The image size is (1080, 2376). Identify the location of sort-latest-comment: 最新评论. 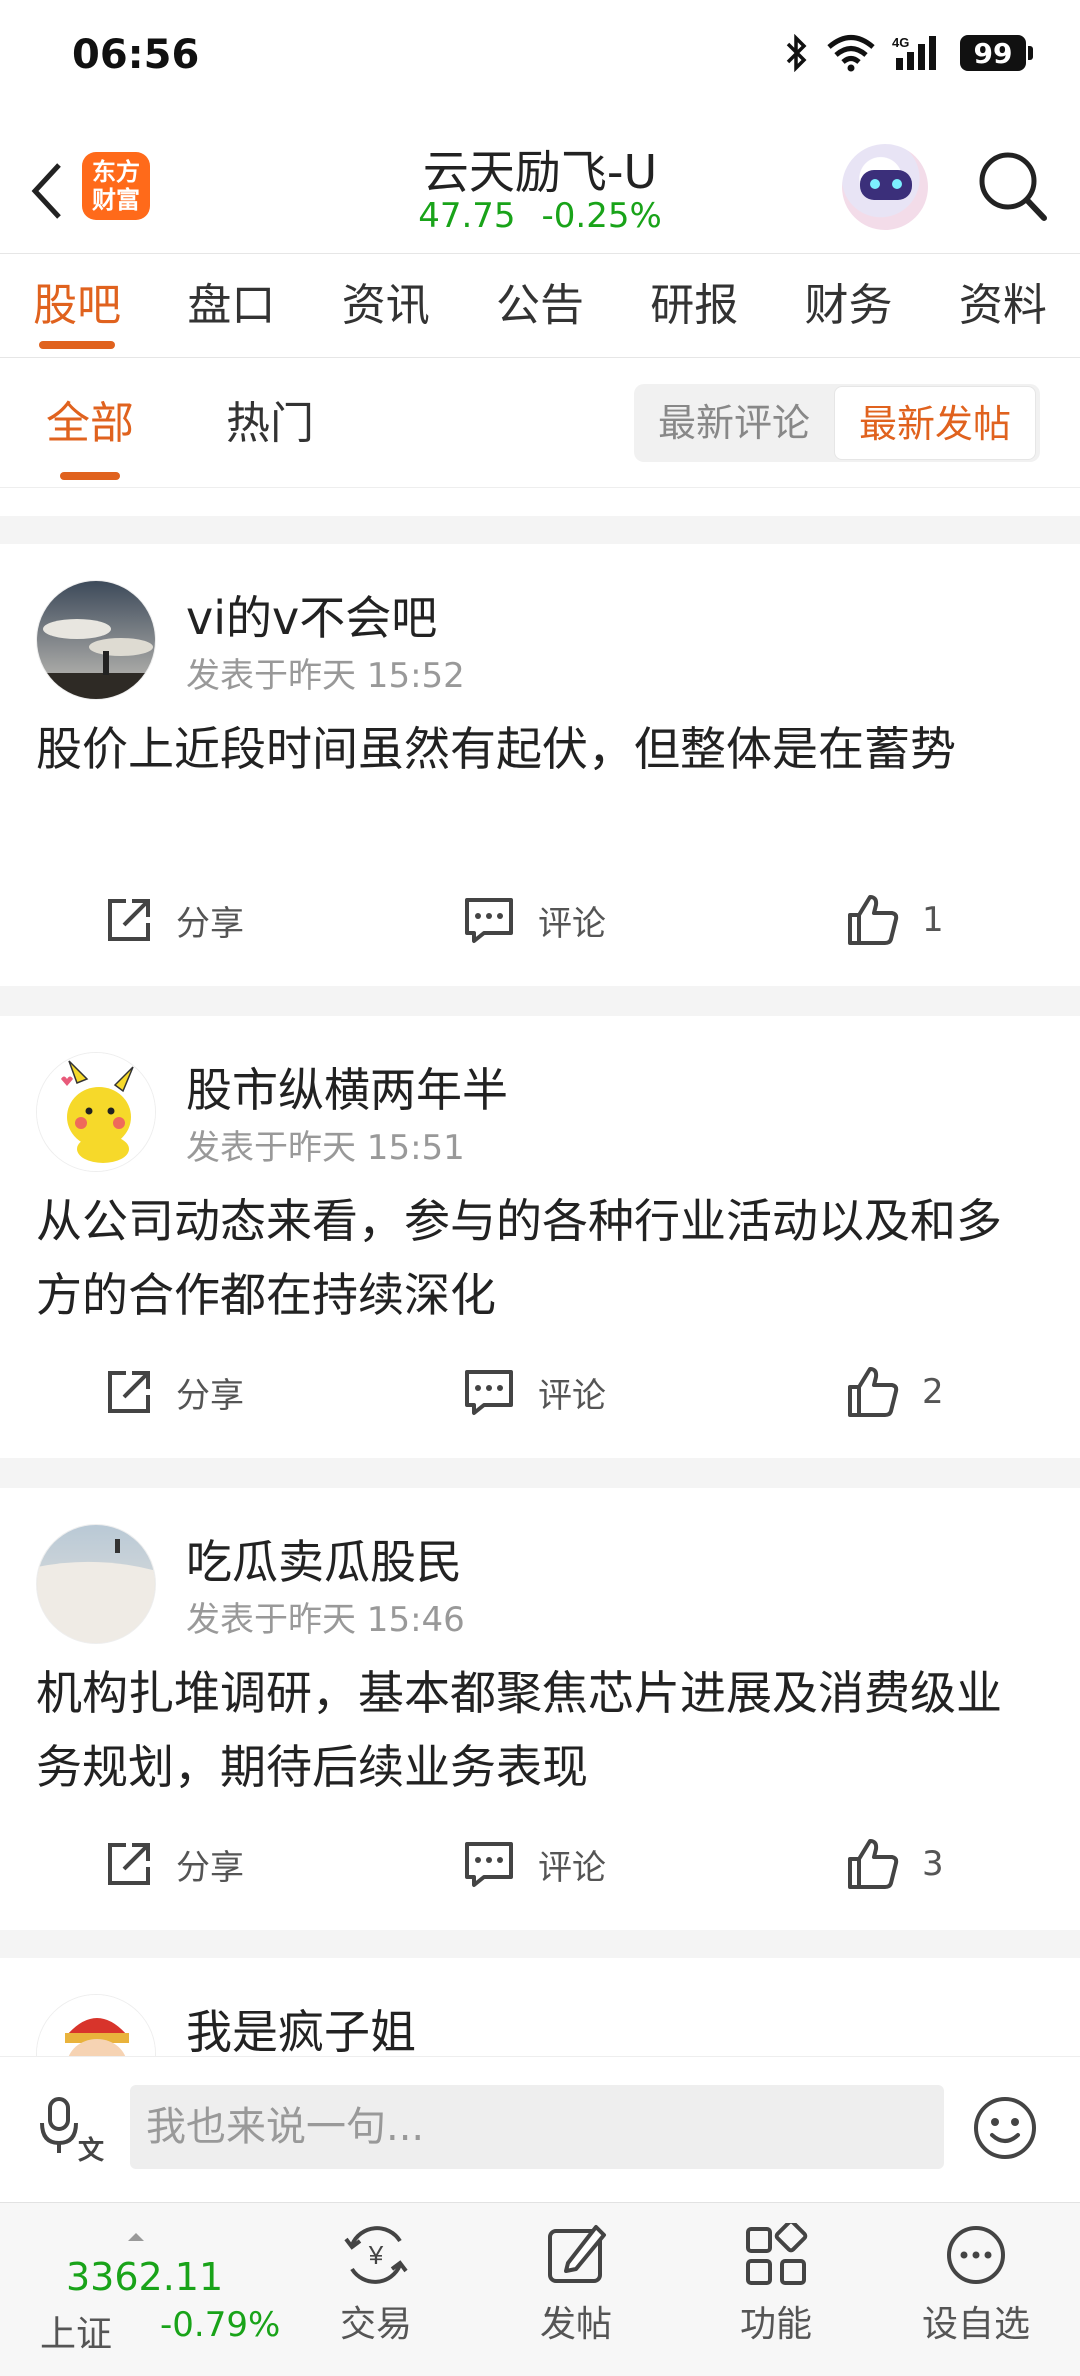
(734, 423).